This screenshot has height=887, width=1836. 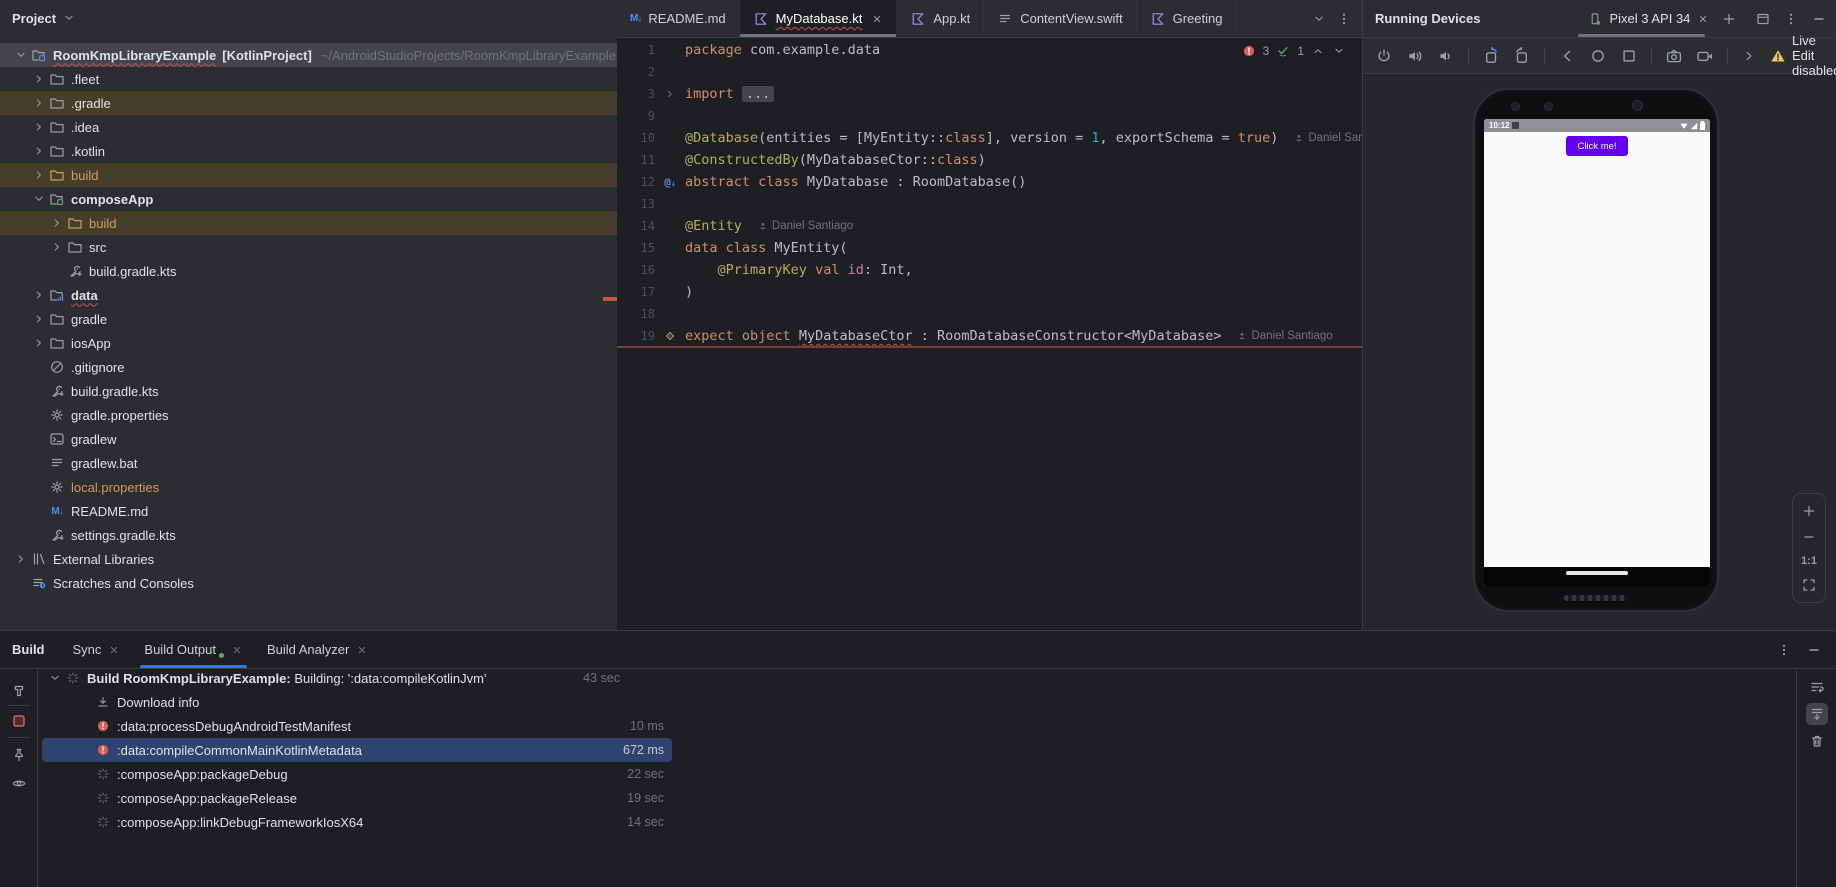 What do you see at coordinates (989, 270) in the screenshot?
I see `code-line-16: 16 @PrimaryKey val id: Int,` at bounding box center [989, 270].